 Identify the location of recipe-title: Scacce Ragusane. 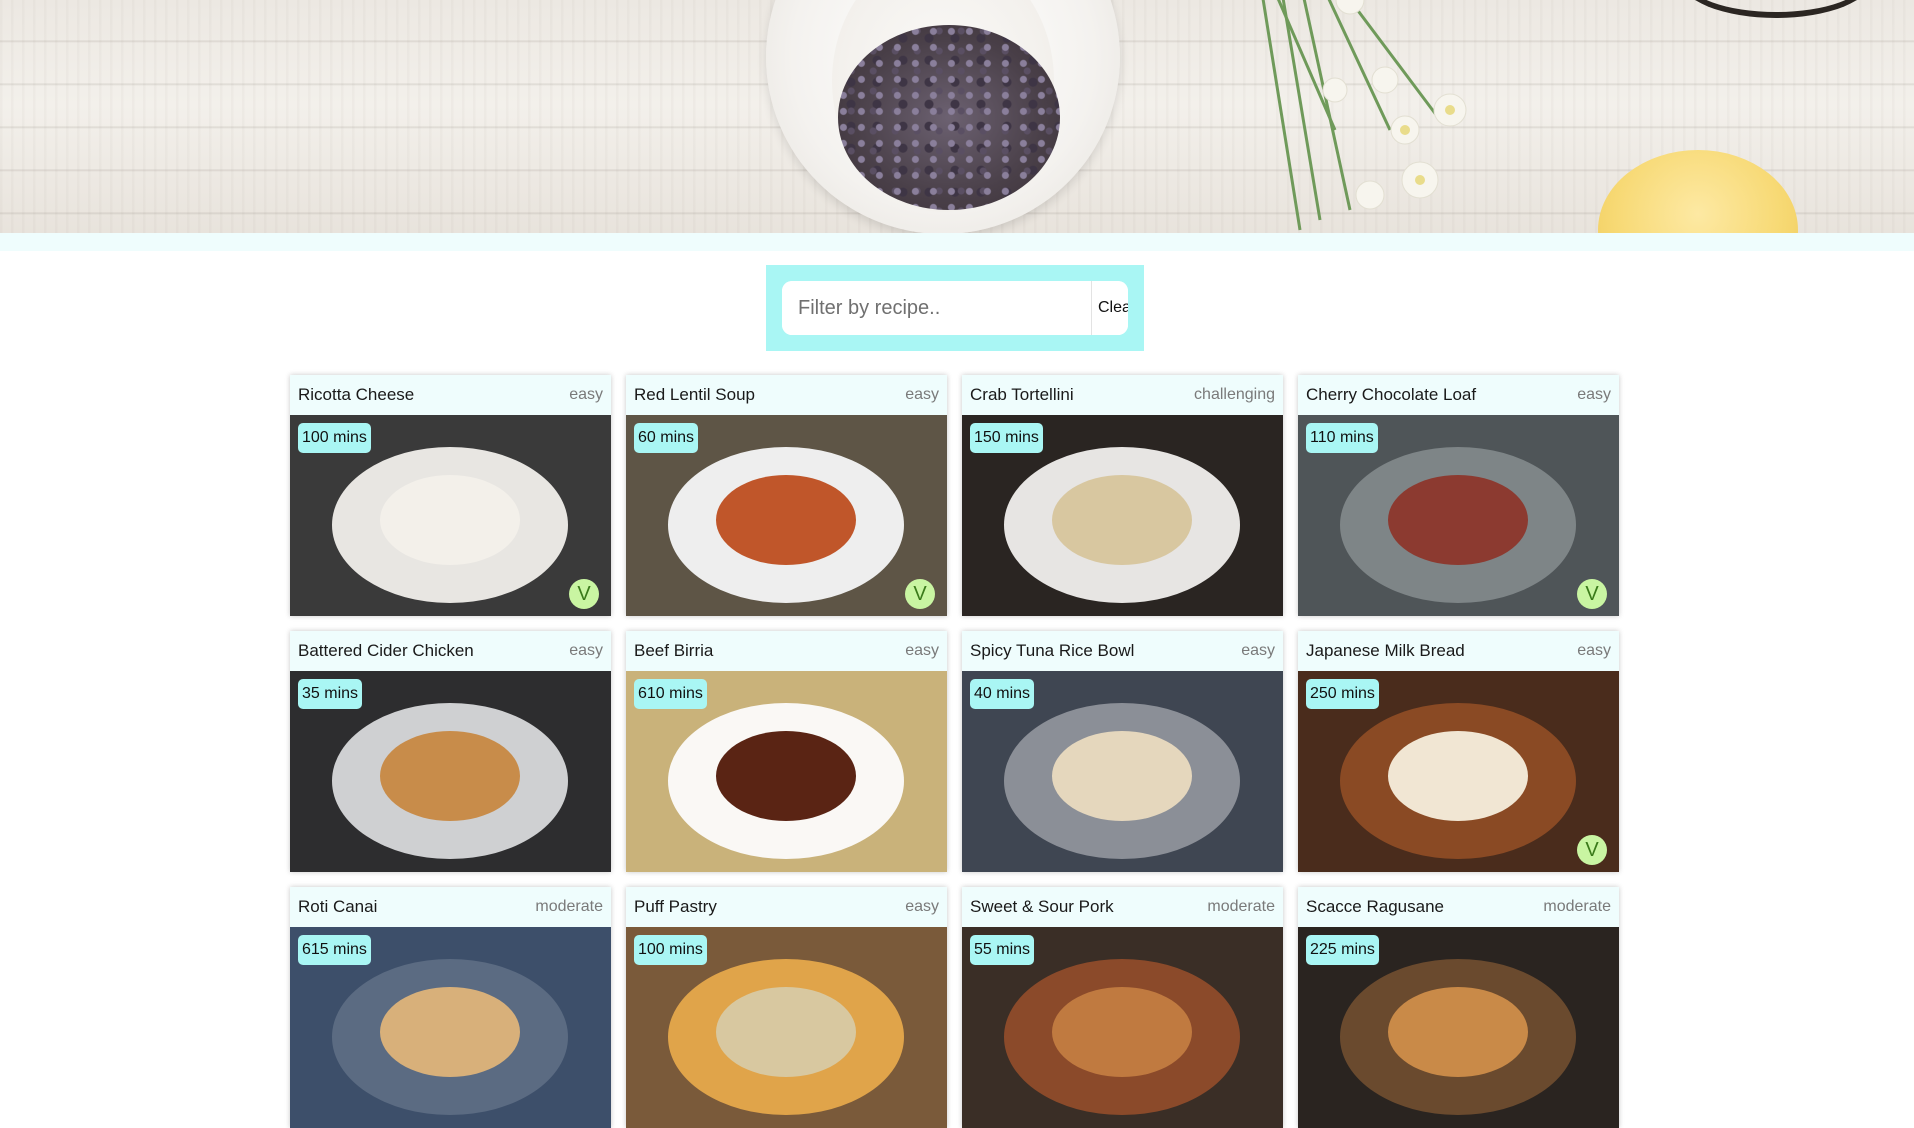
(1375, 906).